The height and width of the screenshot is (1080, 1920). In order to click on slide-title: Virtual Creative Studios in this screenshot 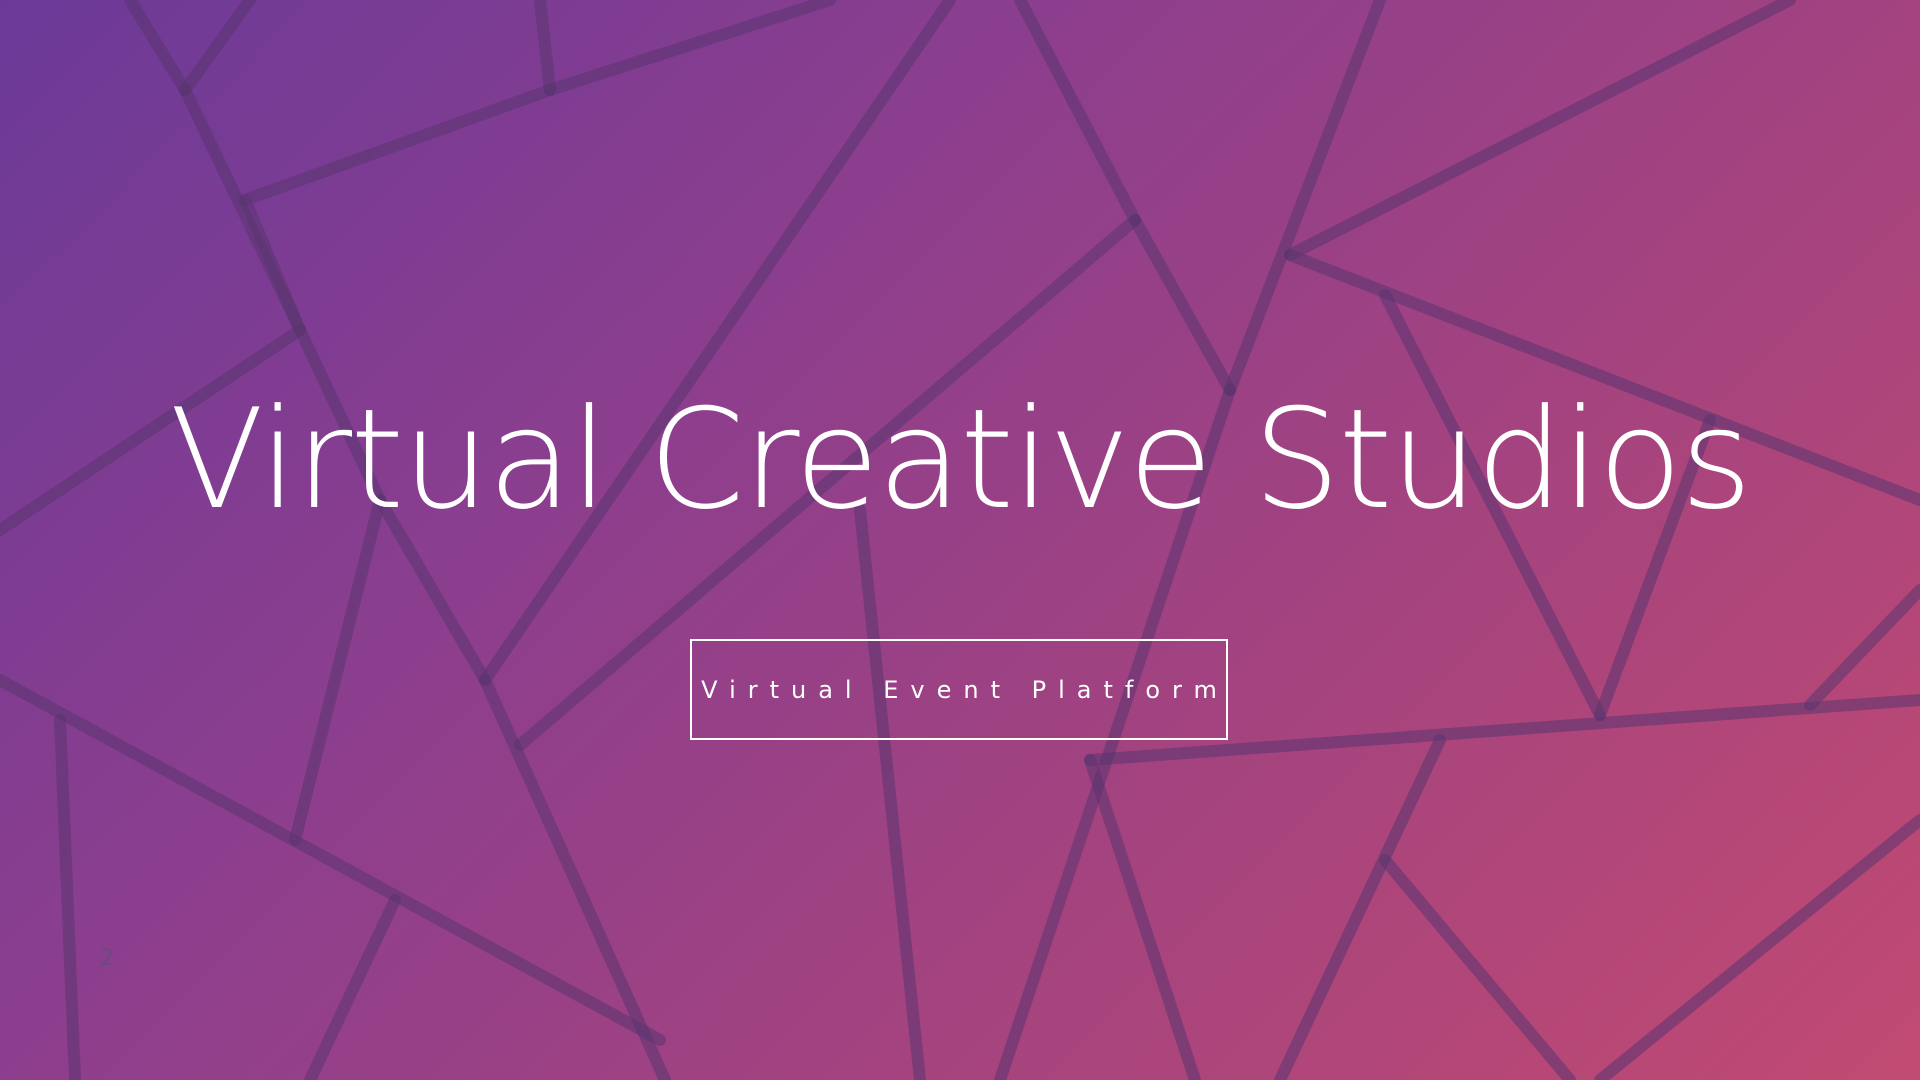, I will do `click(961, 459)`.